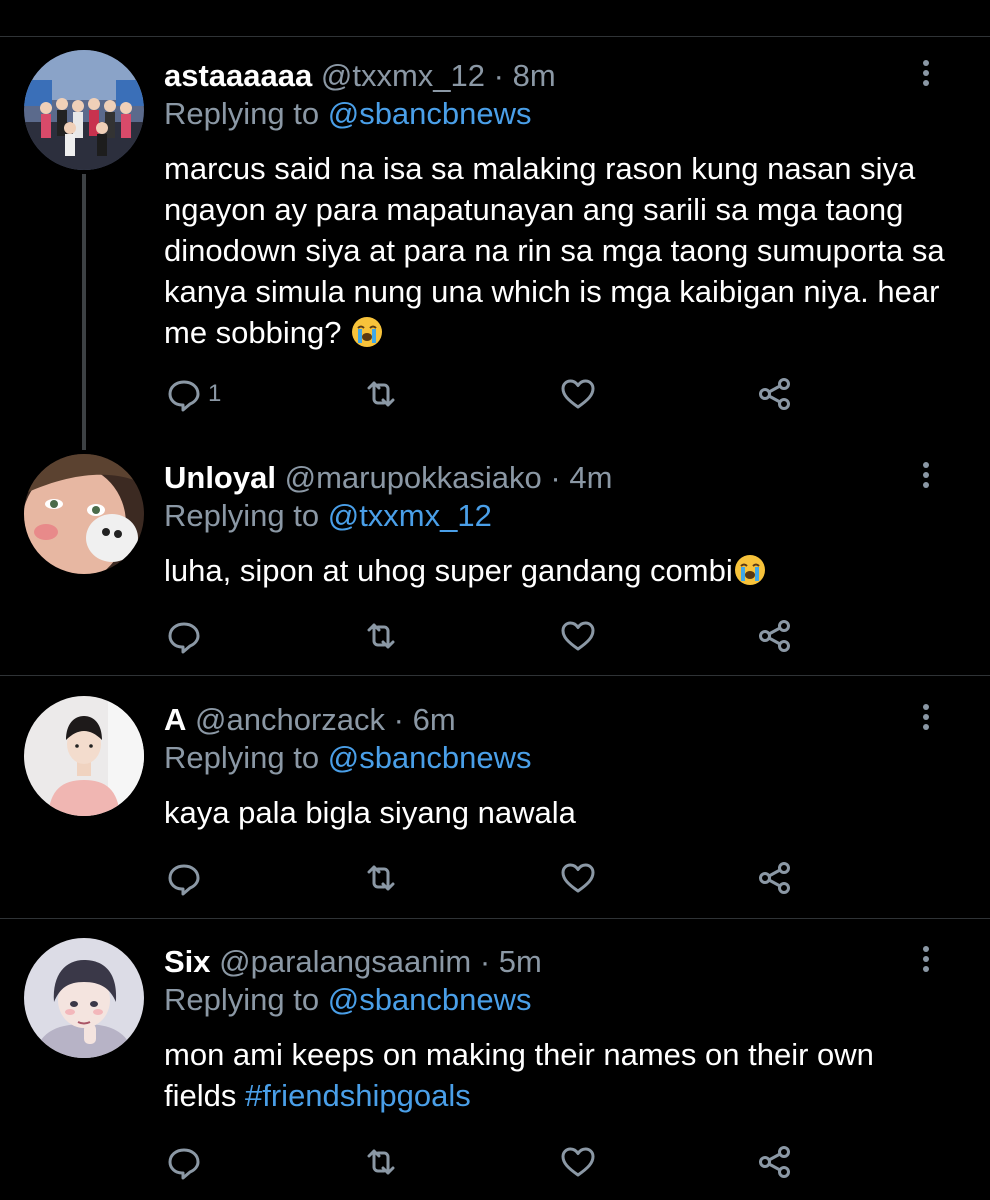  What do you see at coordinates (448, 570) in the screenshot?
I see `tweet-text-content: luha, sipon at uhog super gandang combi` at bounding box center [448, 570].